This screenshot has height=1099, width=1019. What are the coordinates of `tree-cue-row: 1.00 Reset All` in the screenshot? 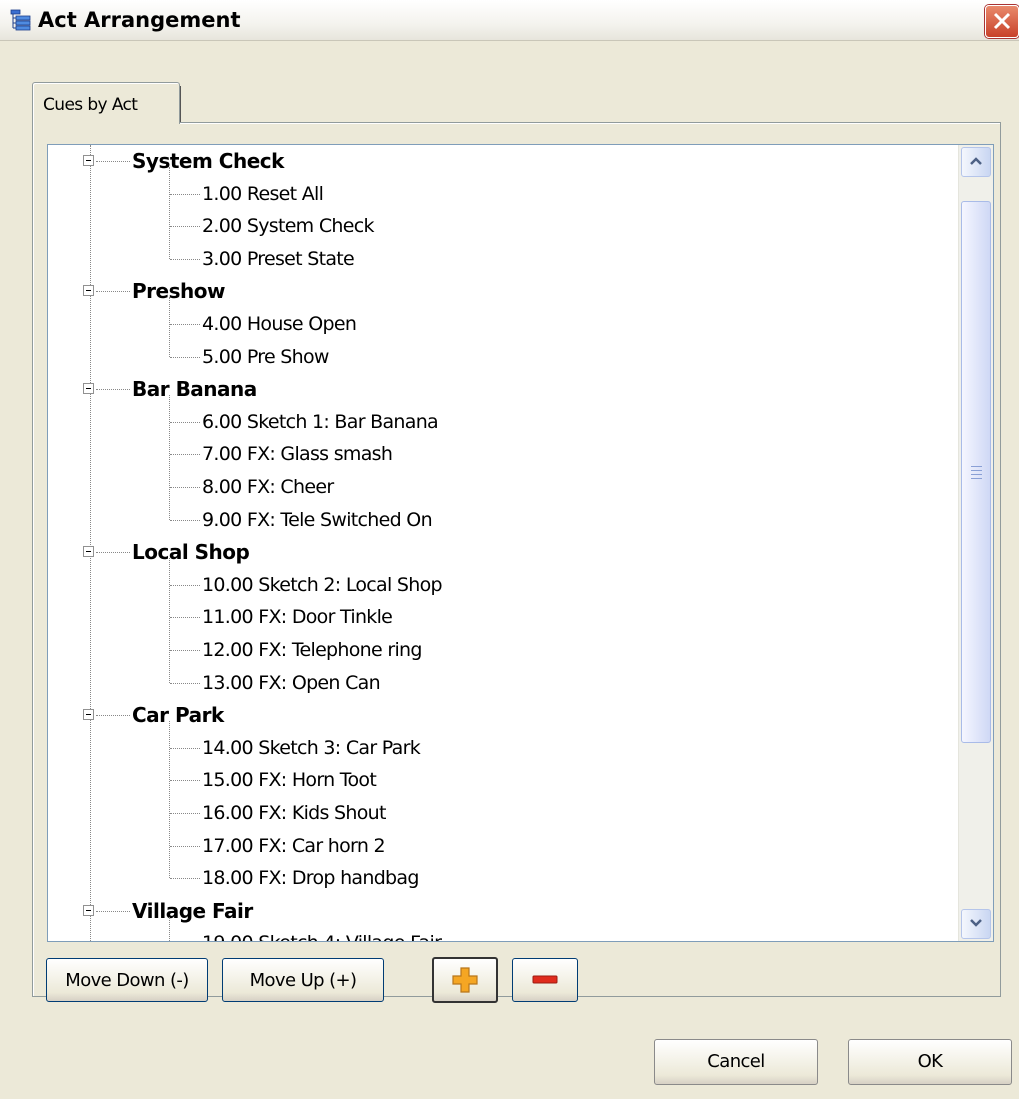 It's located at (498, 194).